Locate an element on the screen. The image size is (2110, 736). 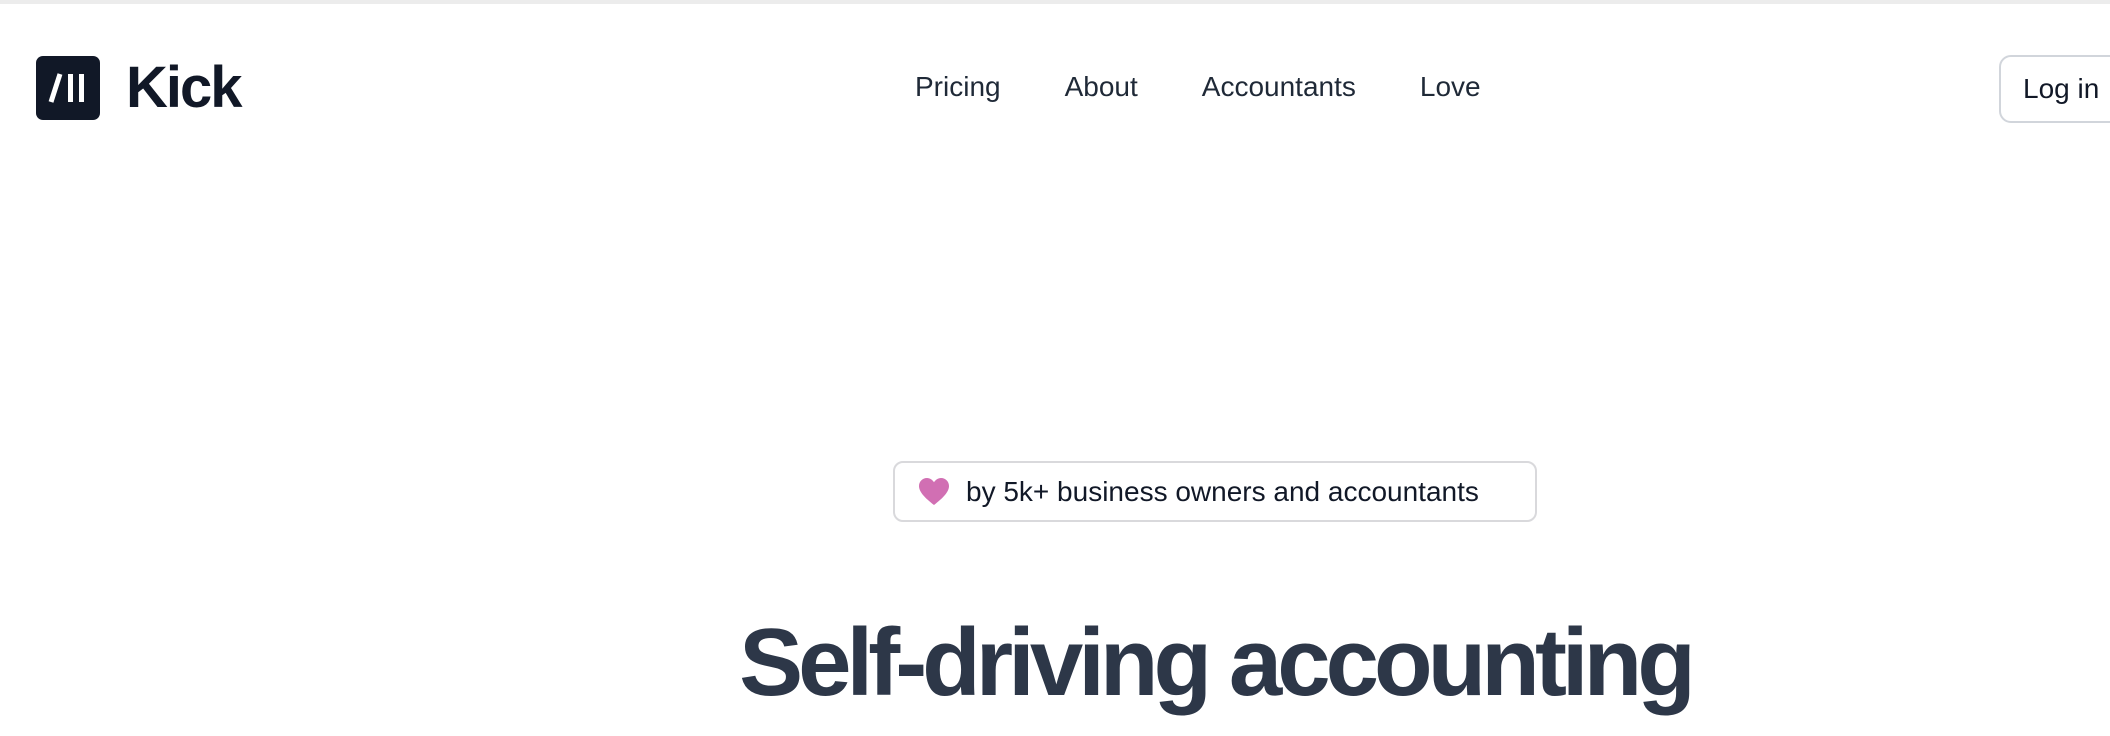
heart-icon is located at coordinates (934, 491).